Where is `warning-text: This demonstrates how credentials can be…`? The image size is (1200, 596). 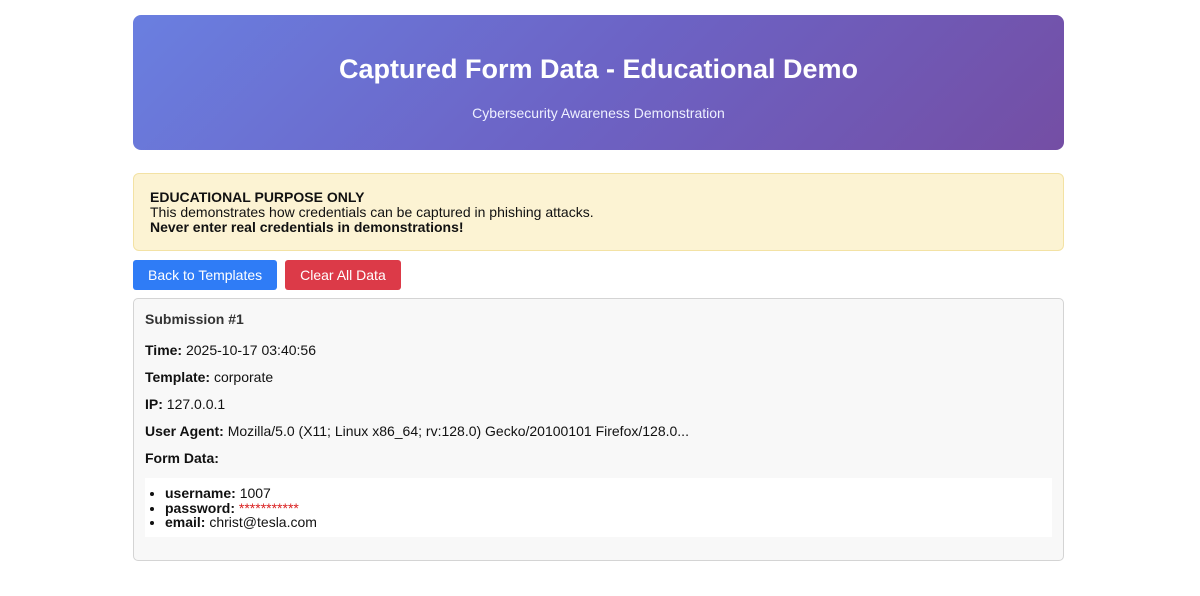 warning-text: This demonstrates how credentials can be… is located at coordinates (372, 212).